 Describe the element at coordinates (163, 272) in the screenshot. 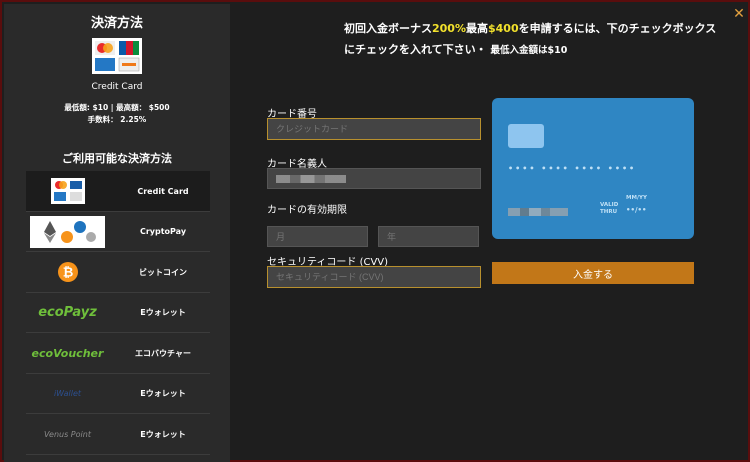

I see `method-label: ビットコイン` at that location.